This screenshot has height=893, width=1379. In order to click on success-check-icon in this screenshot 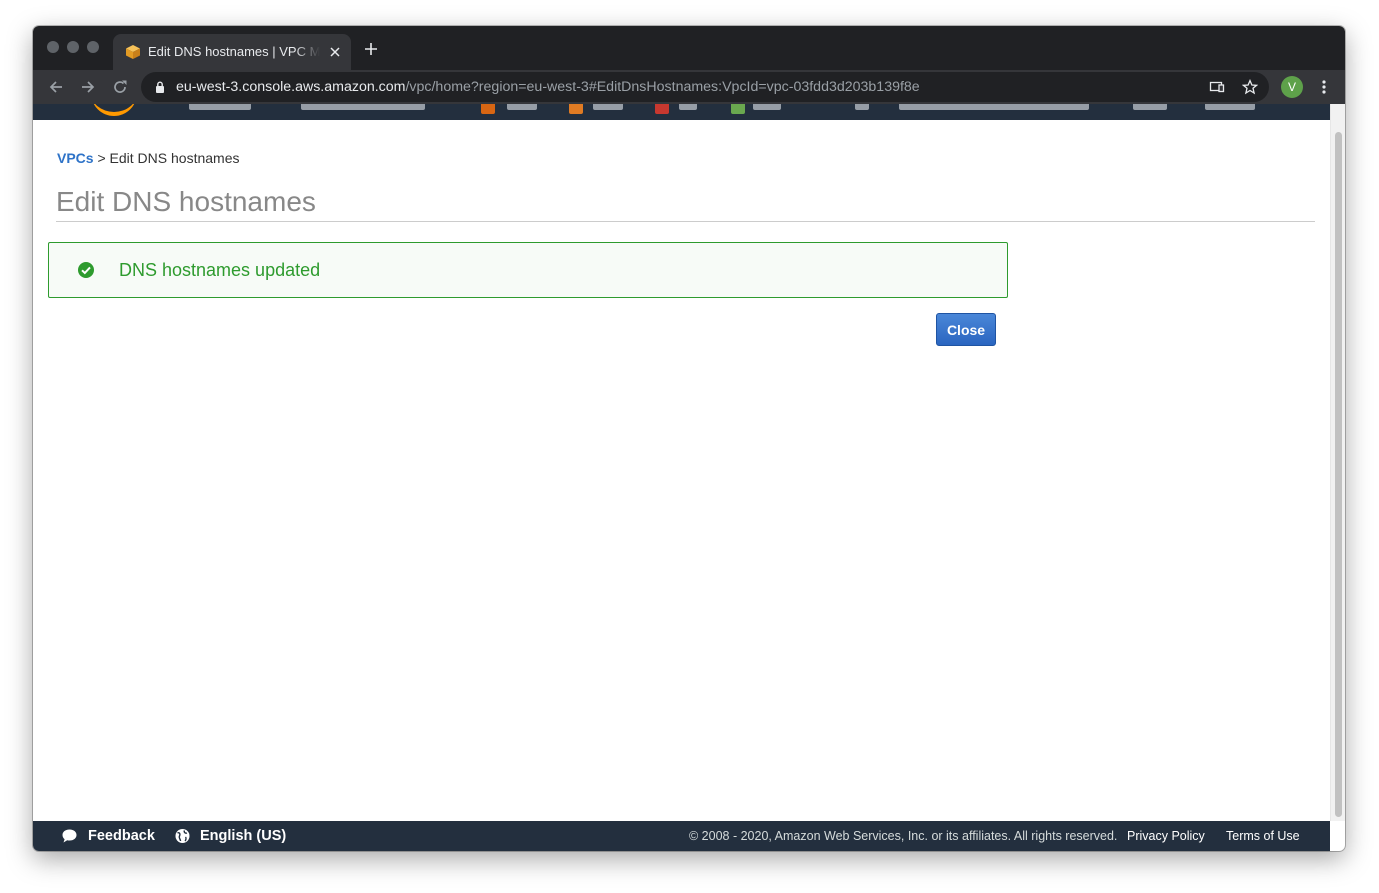, I will do `click(86, 270)`.